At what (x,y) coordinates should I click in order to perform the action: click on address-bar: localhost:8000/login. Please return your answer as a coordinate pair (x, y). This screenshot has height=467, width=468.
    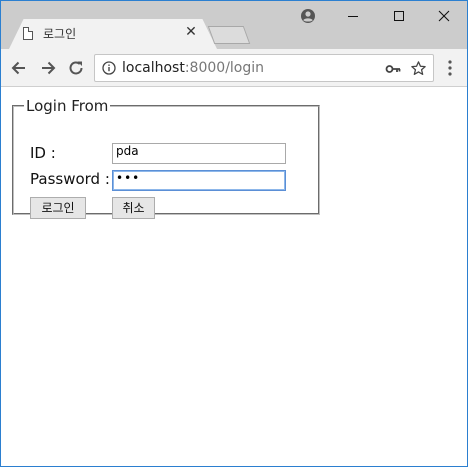
    Looking at the image, I should click on (264, 68).